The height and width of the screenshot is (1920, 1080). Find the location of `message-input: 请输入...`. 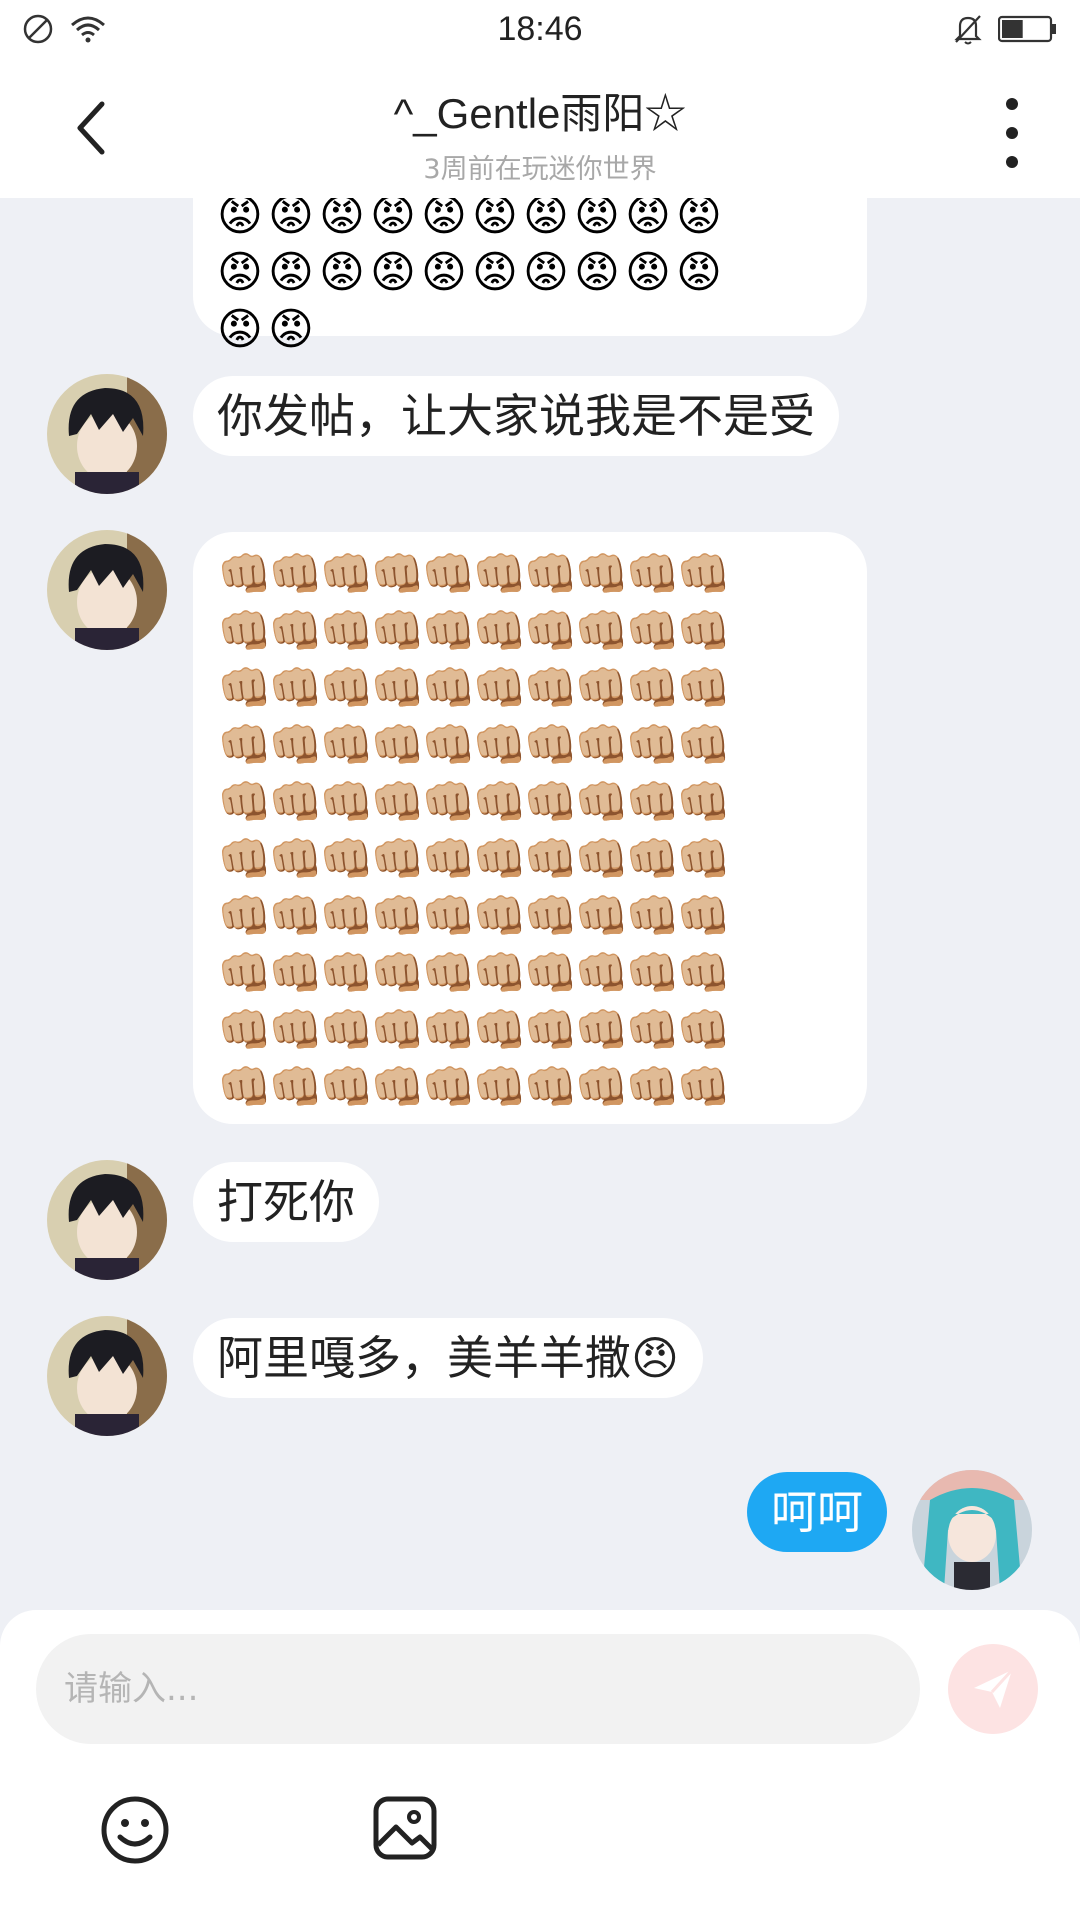

message-input: 请输入... is located at coordinates (478, 1689).